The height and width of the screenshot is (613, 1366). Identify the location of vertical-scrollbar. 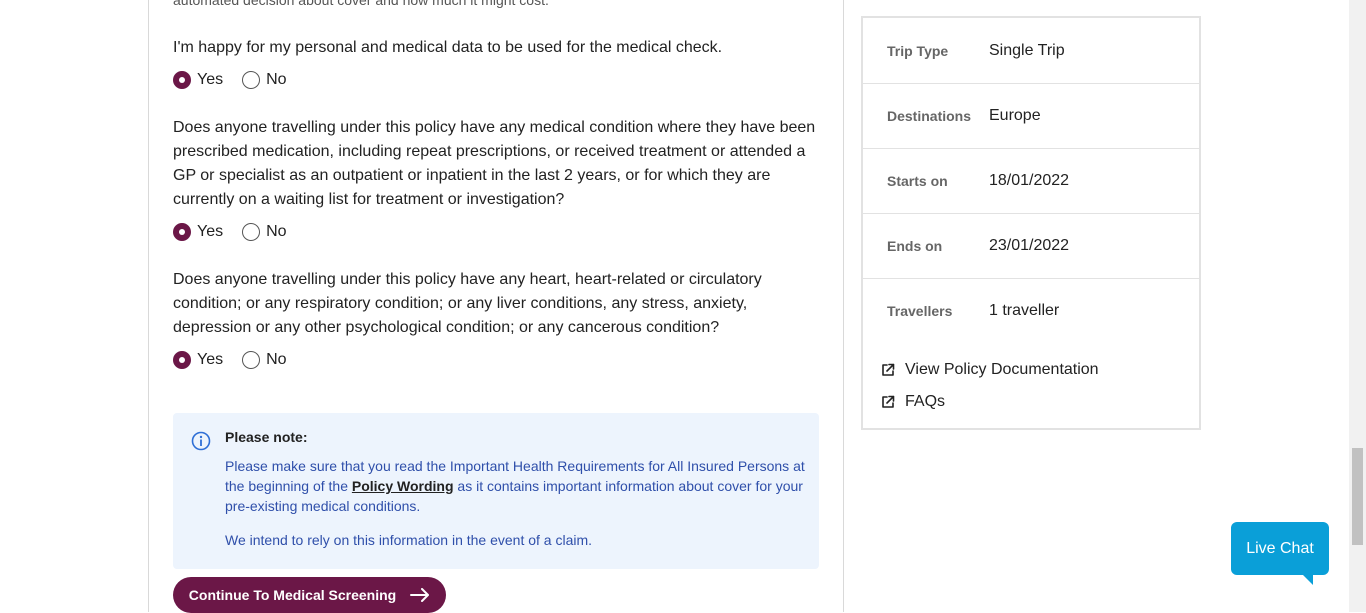
(1357, 306).